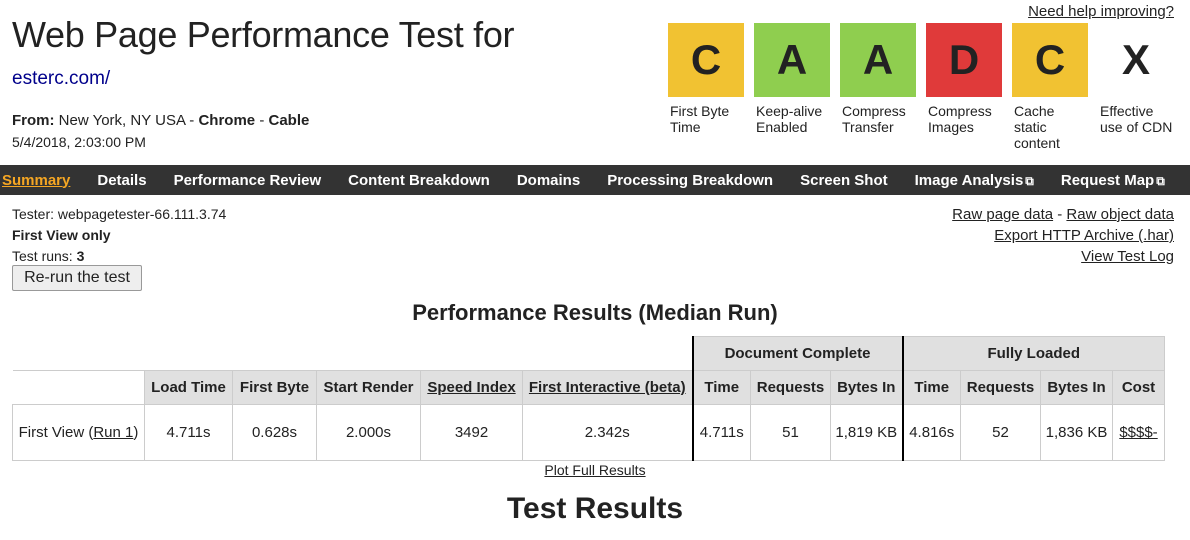 Image resolution: width=1190 pixels, height=540 pixels. Describe the element at coordinates (119, 214) in the screenshot. I see `tester-name: Tester: webpagetester-66.111.3.74` at that location.